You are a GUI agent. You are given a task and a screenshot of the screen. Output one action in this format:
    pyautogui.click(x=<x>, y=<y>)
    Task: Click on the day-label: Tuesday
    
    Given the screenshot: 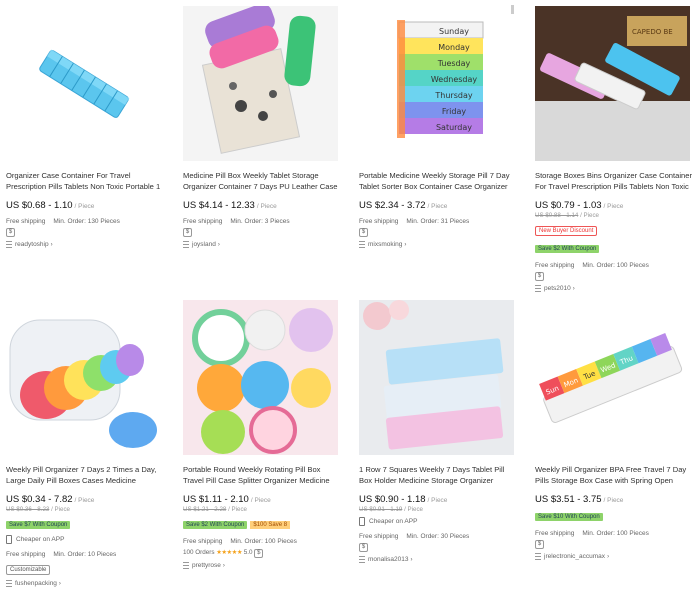 What is the action you would take?
    pyautogui.click(x=454, y=63)
    